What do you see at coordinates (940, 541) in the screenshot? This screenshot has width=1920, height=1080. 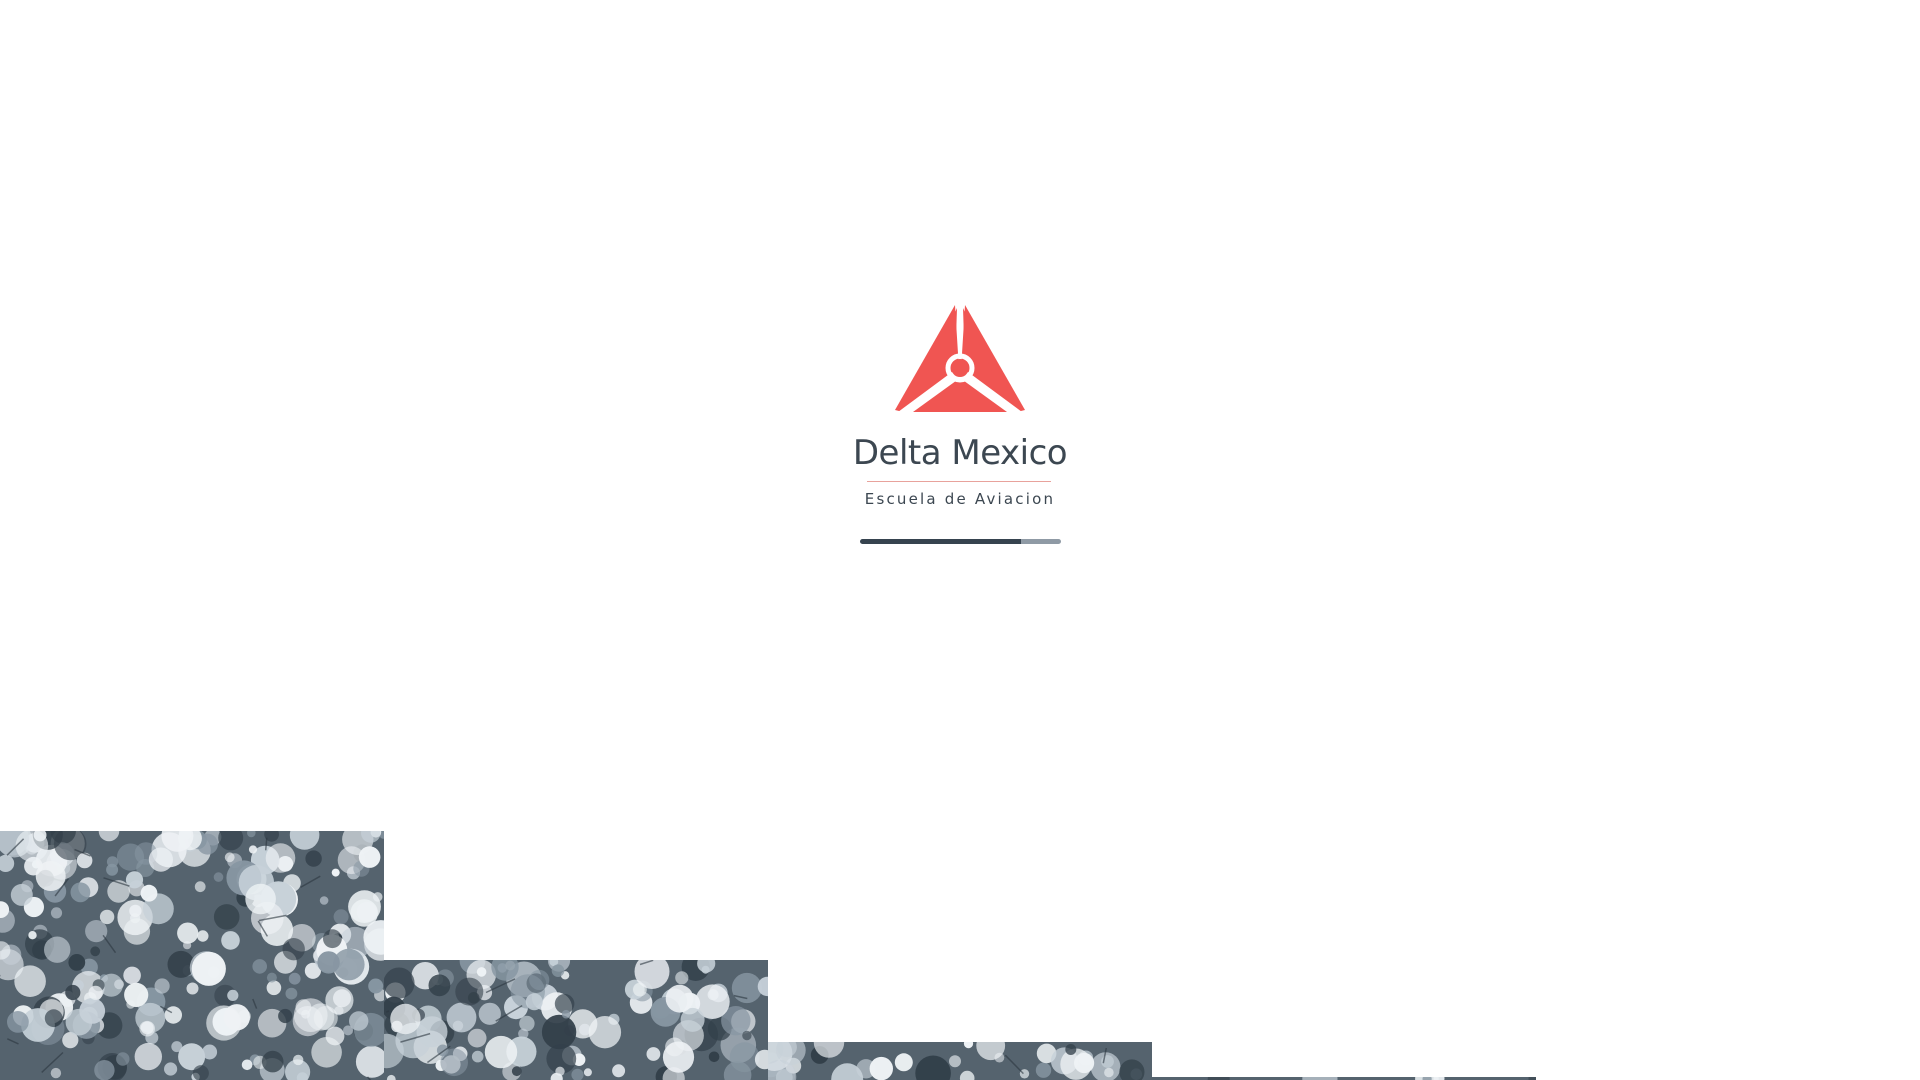 I see `loading-progress-fill` at bounding box center [940, 541].